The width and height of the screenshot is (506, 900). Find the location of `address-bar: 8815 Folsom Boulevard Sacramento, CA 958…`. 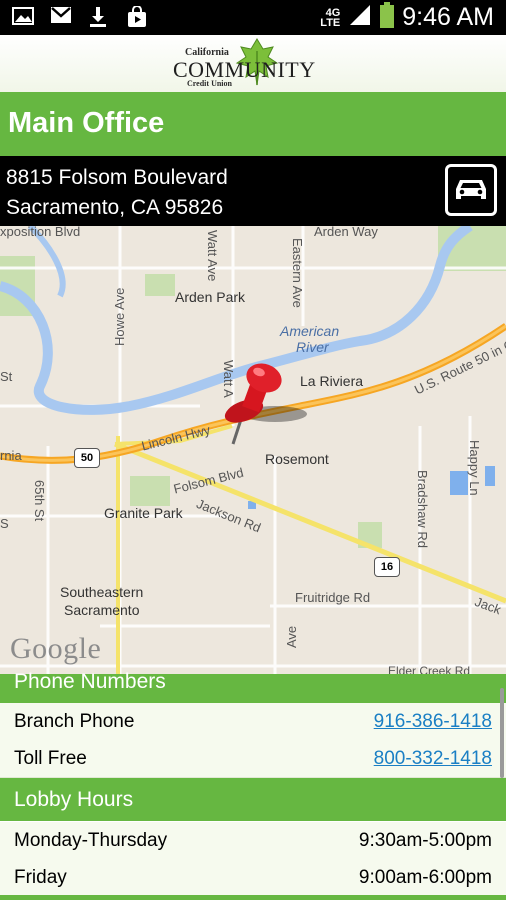

address-bar: 8815 Folsom Boulevard Sacramento, CA 958… is located at coordinates (253, 191).